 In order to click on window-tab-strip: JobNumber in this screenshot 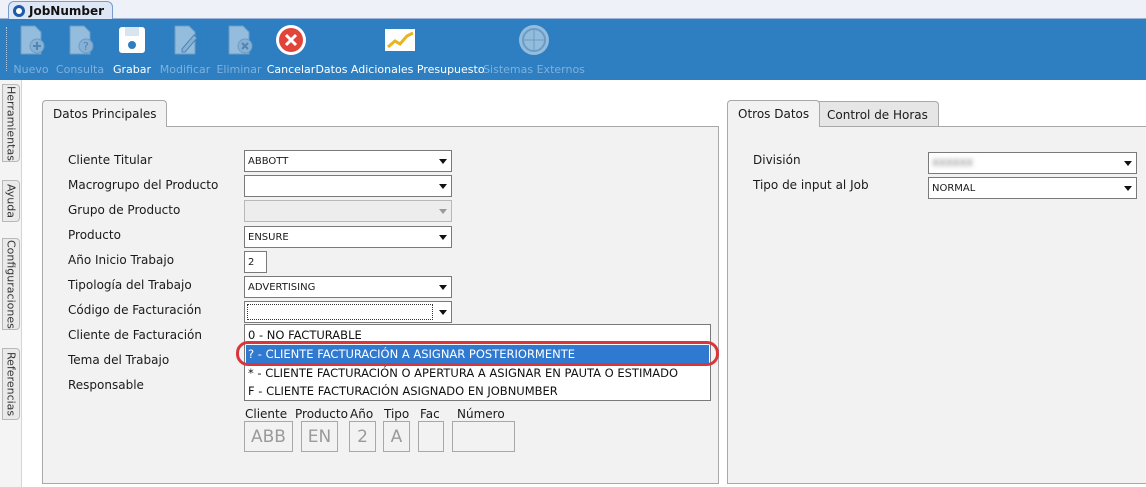, I will do `click(573, 9)`.